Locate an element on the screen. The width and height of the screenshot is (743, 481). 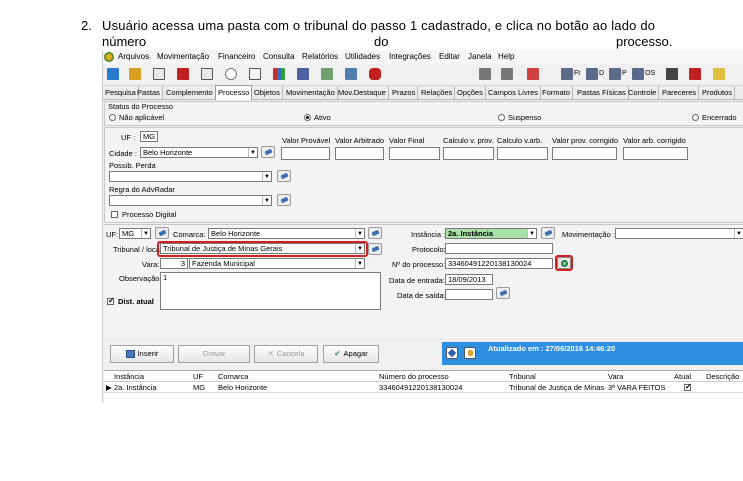
tab-processo: Processo is located at coordinates (234, 92).